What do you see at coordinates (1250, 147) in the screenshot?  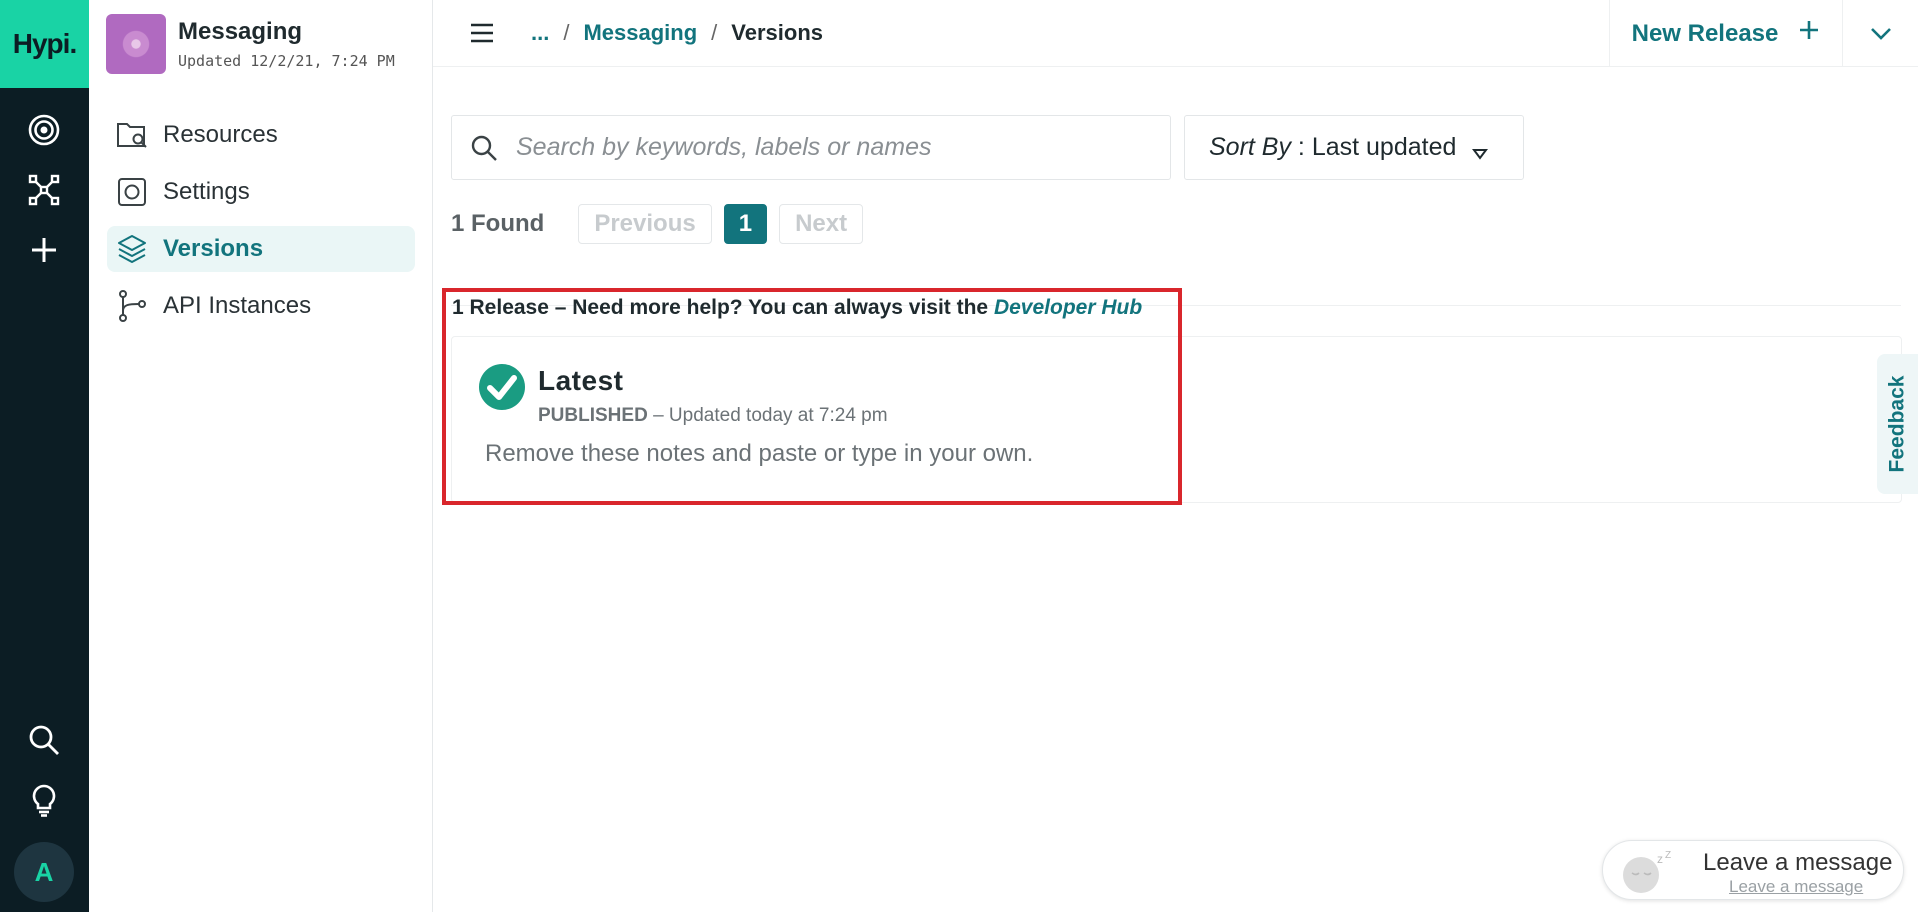 I see `sort-label: Sort By` at bounding box center [1250, 147].